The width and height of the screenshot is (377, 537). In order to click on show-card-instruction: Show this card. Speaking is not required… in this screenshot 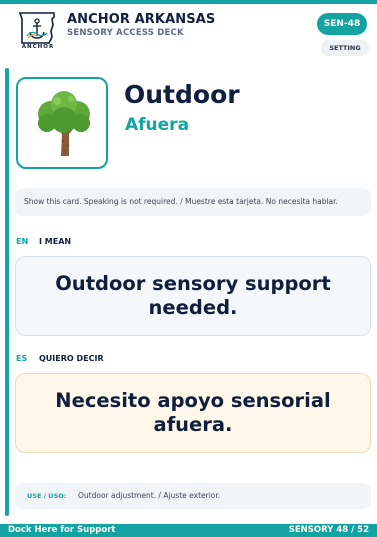, I will do `click(193, 202)`.